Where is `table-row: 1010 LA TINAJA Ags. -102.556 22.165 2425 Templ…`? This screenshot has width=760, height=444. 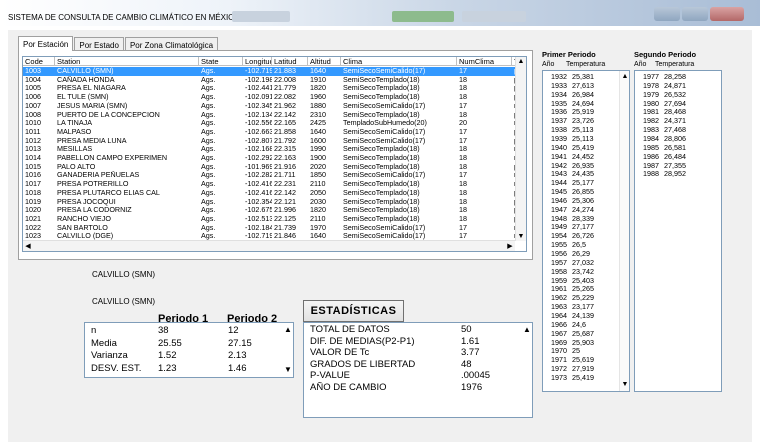 table-row: 1010 LA TINAJA Ags. -102.556 22.165 2425 Templ… is located at coordinates (272, 123).